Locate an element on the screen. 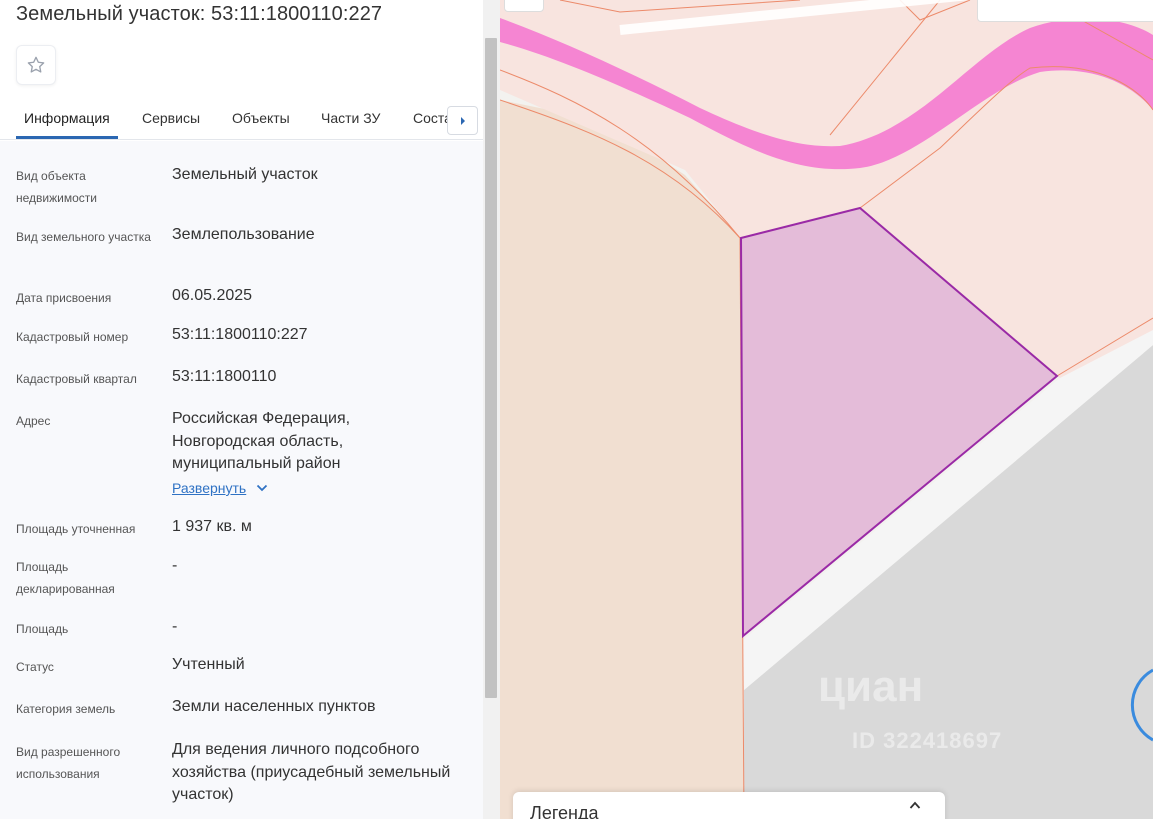 The height and width of the screenshot is (819, 1153). value-area-specified: 1 937 кв. м is located at coordinates (212, 526).